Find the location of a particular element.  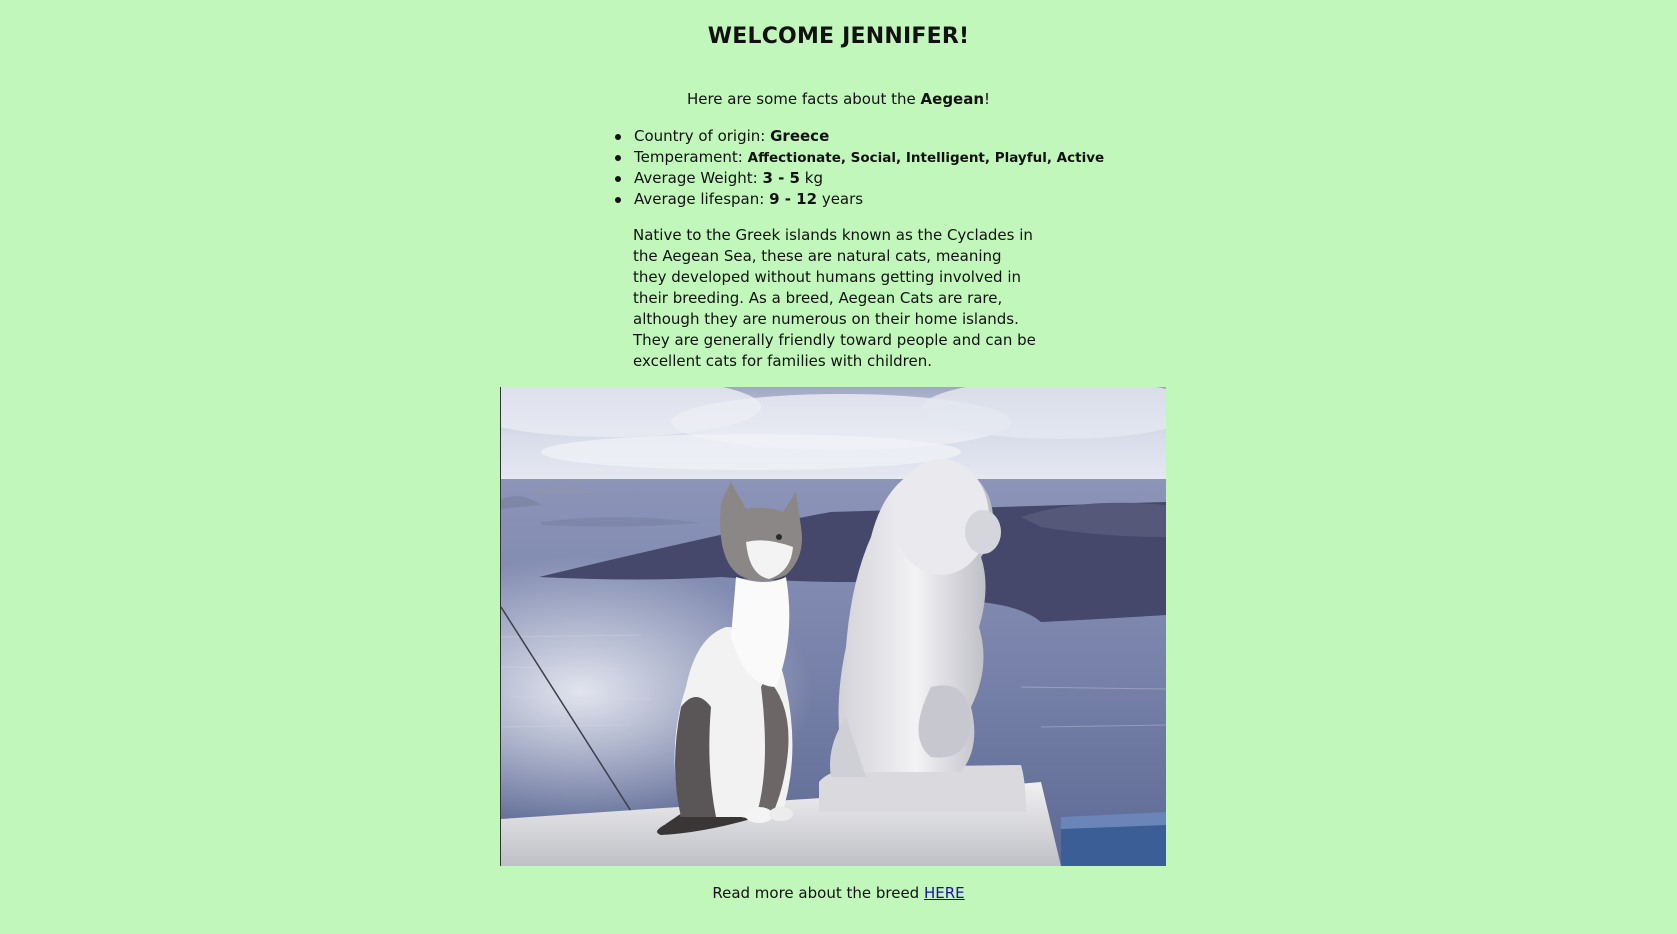

breed-name: Aegean is located at coordinates (952, 99).